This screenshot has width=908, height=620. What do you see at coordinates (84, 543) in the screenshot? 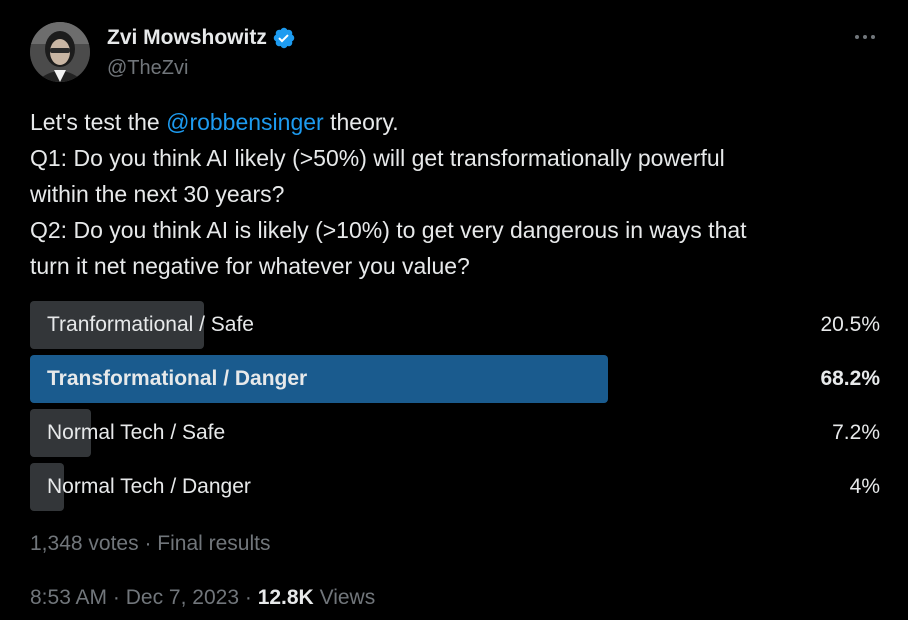
I see `poll-vote-count: 1,348 votes` at bounding box center [84, 543].